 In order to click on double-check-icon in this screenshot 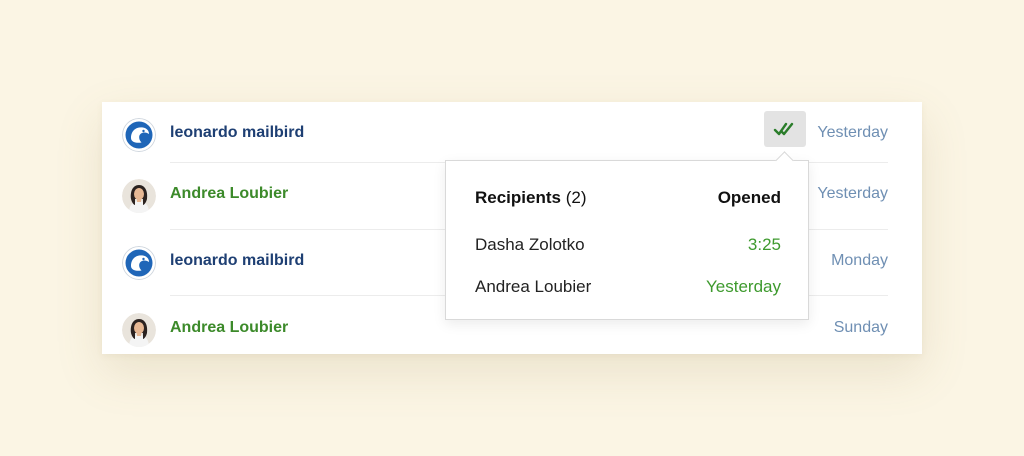, I will do `click(783, 129)`.